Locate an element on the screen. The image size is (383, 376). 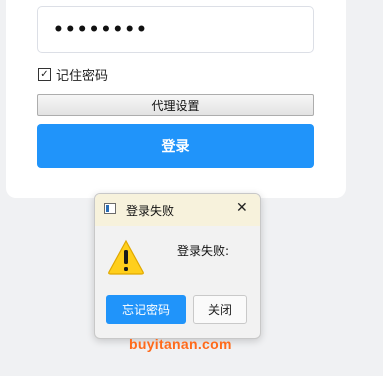
close-icon: ✕ is located at coordinates (242, 208).